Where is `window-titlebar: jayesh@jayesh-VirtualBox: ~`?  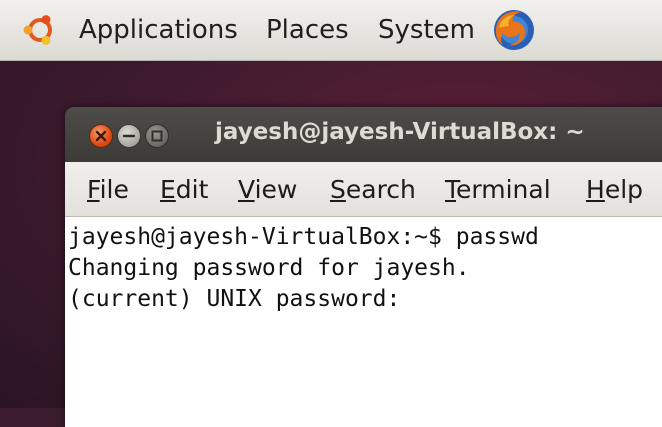 window-titlebar: jayesh@jayesh-VirtualBox: ~ is located at coordinates (363, 134).